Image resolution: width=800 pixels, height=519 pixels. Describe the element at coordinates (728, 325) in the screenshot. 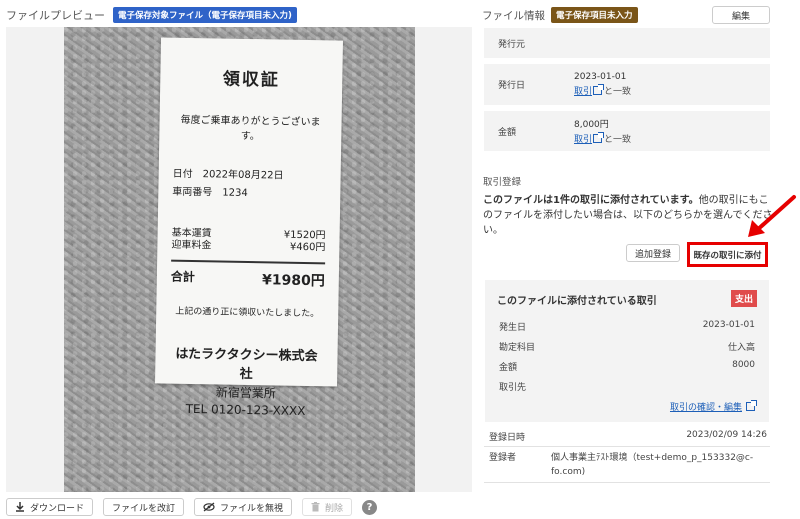

I see `occurrence-date-value: 2023-01-01` at that location.